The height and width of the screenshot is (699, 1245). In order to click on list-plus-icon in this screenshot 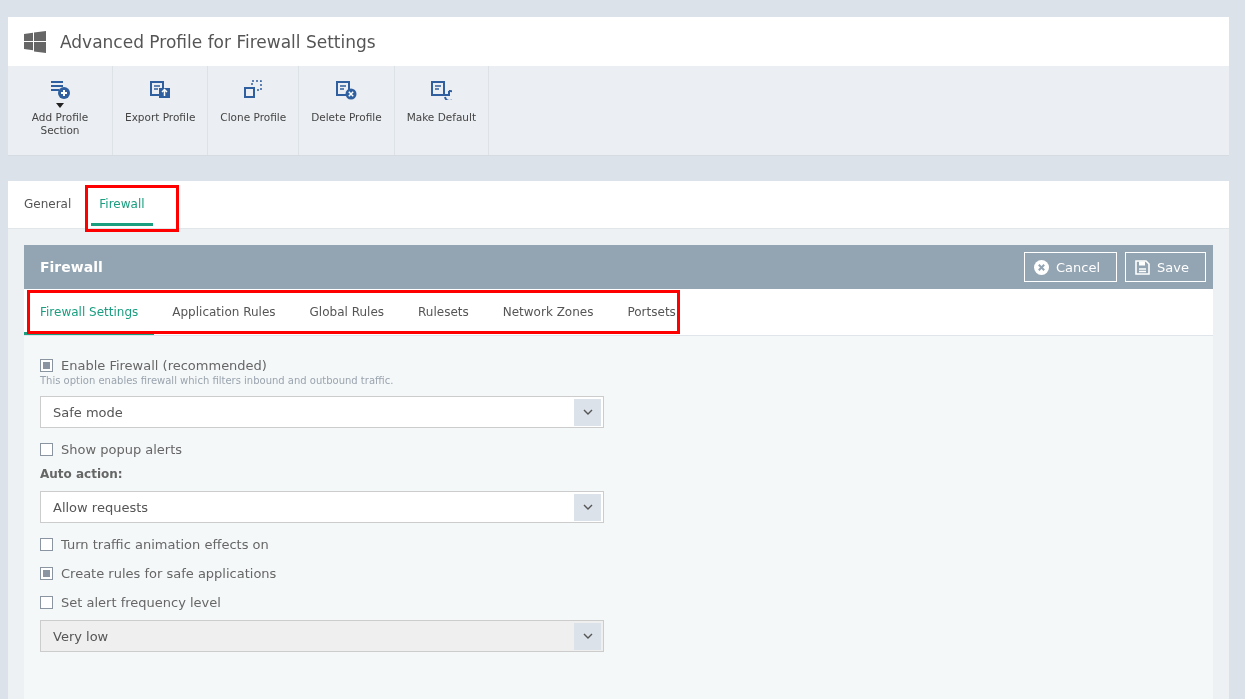, I will do `click(60, 89)`.